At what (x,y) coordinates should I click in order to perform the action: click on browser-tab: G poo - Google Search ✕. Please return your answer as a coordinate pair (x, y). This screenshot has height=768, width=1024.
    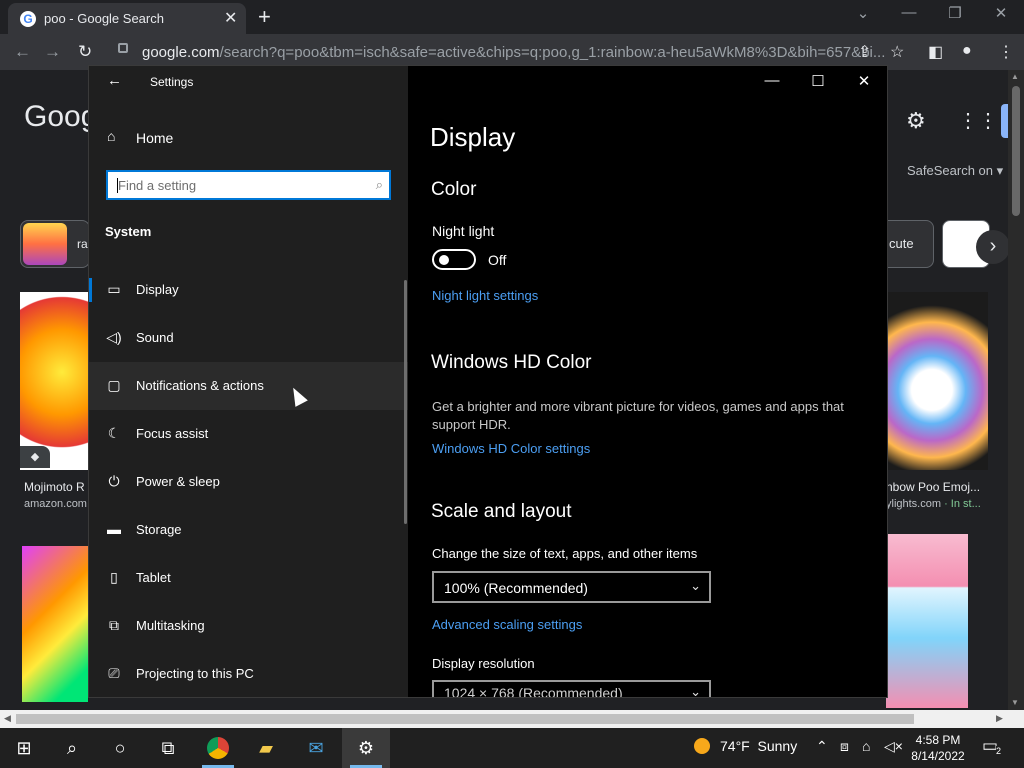
    Looking at the image, I should click on (127, 18).